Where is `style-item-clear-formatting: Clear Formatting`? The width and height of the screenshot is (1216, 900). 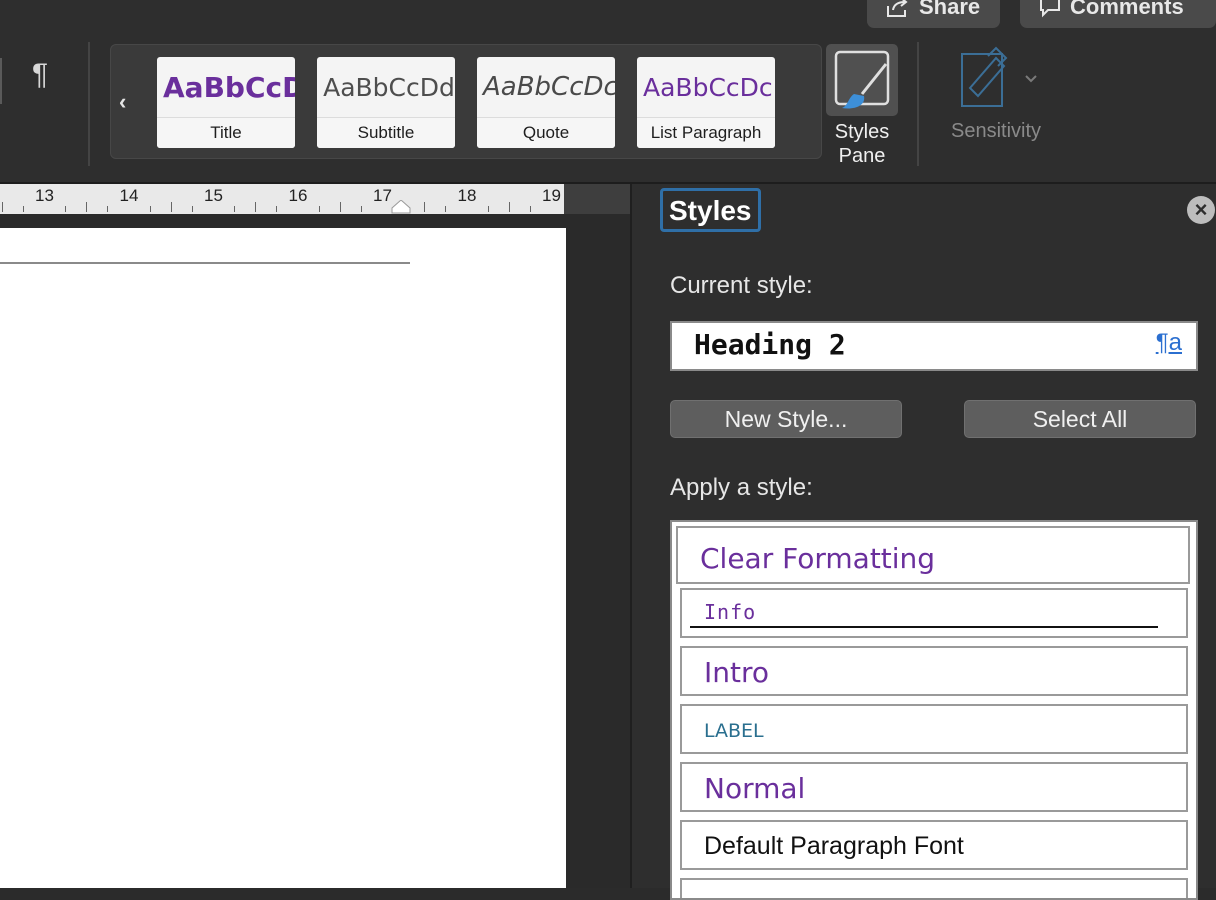 style-item-clear-formatting: Clear Formatting is located at coordinates (933, 555).